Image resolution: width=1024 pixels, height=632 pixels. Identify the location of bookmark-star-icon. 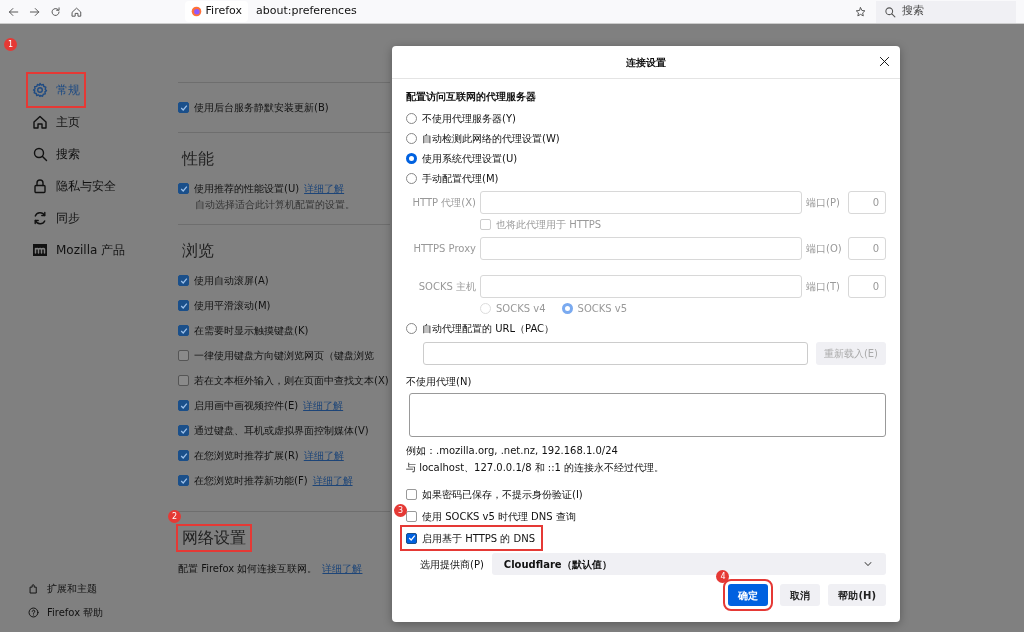
(860, 11).